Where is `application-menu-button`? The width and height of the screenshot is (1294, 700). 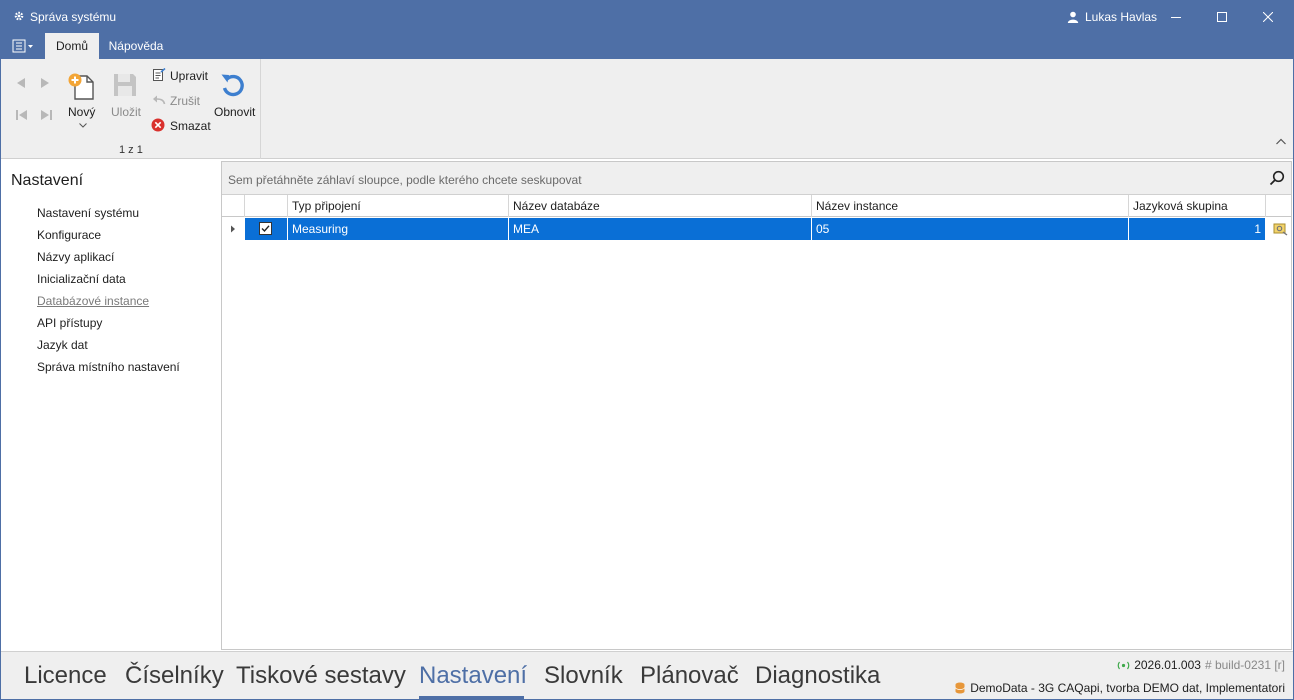 application-menu-button is located at coordinates (23, 46).